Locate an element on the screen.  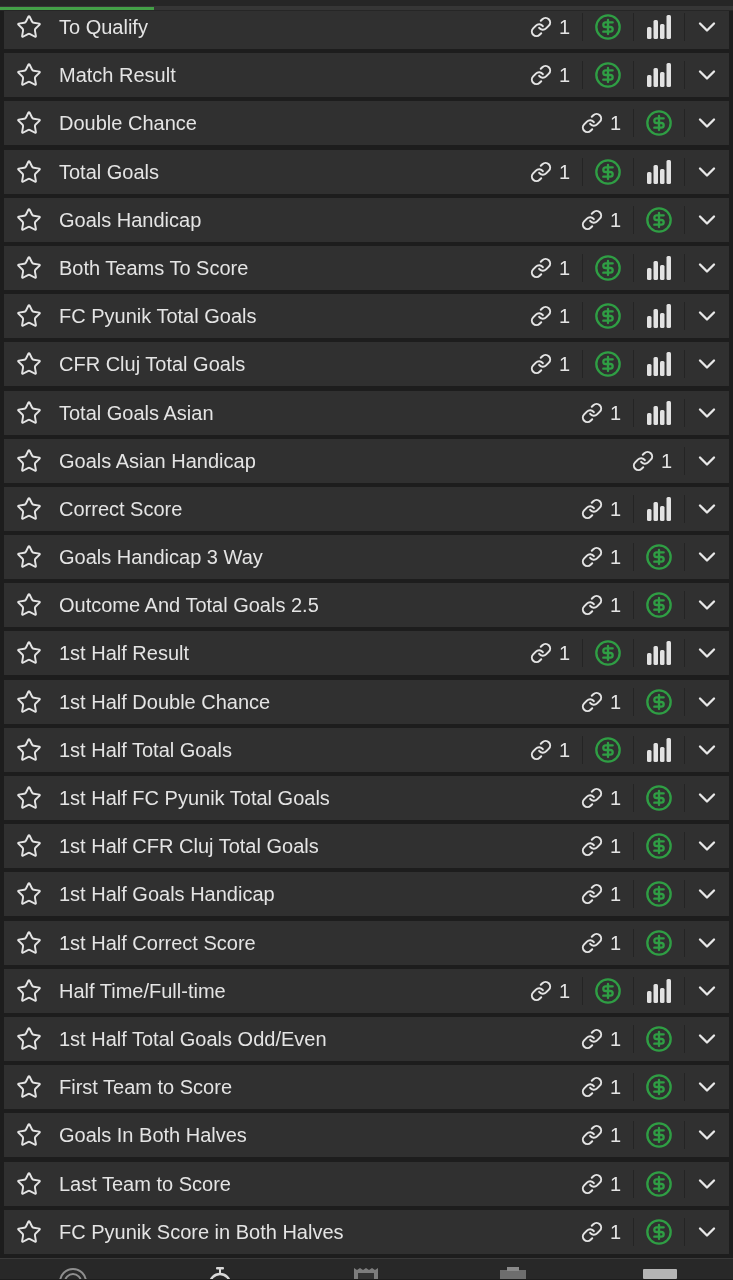
market-row: FC Pyunik Score in Both Halves 1 is located at coordinates (366, 1231).